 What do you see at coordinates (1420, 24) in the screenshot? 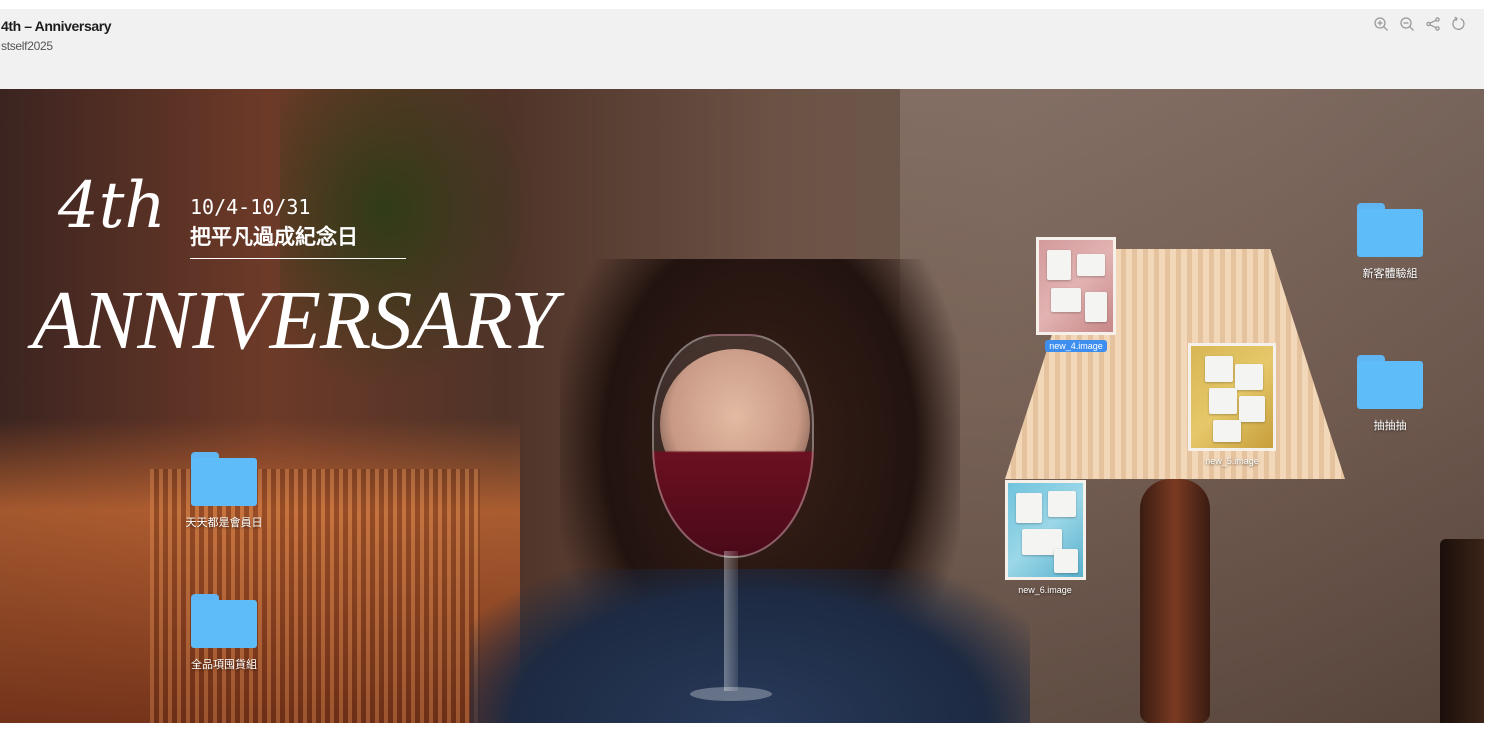
I see `toolbar` at bounding box center [1420, 24].